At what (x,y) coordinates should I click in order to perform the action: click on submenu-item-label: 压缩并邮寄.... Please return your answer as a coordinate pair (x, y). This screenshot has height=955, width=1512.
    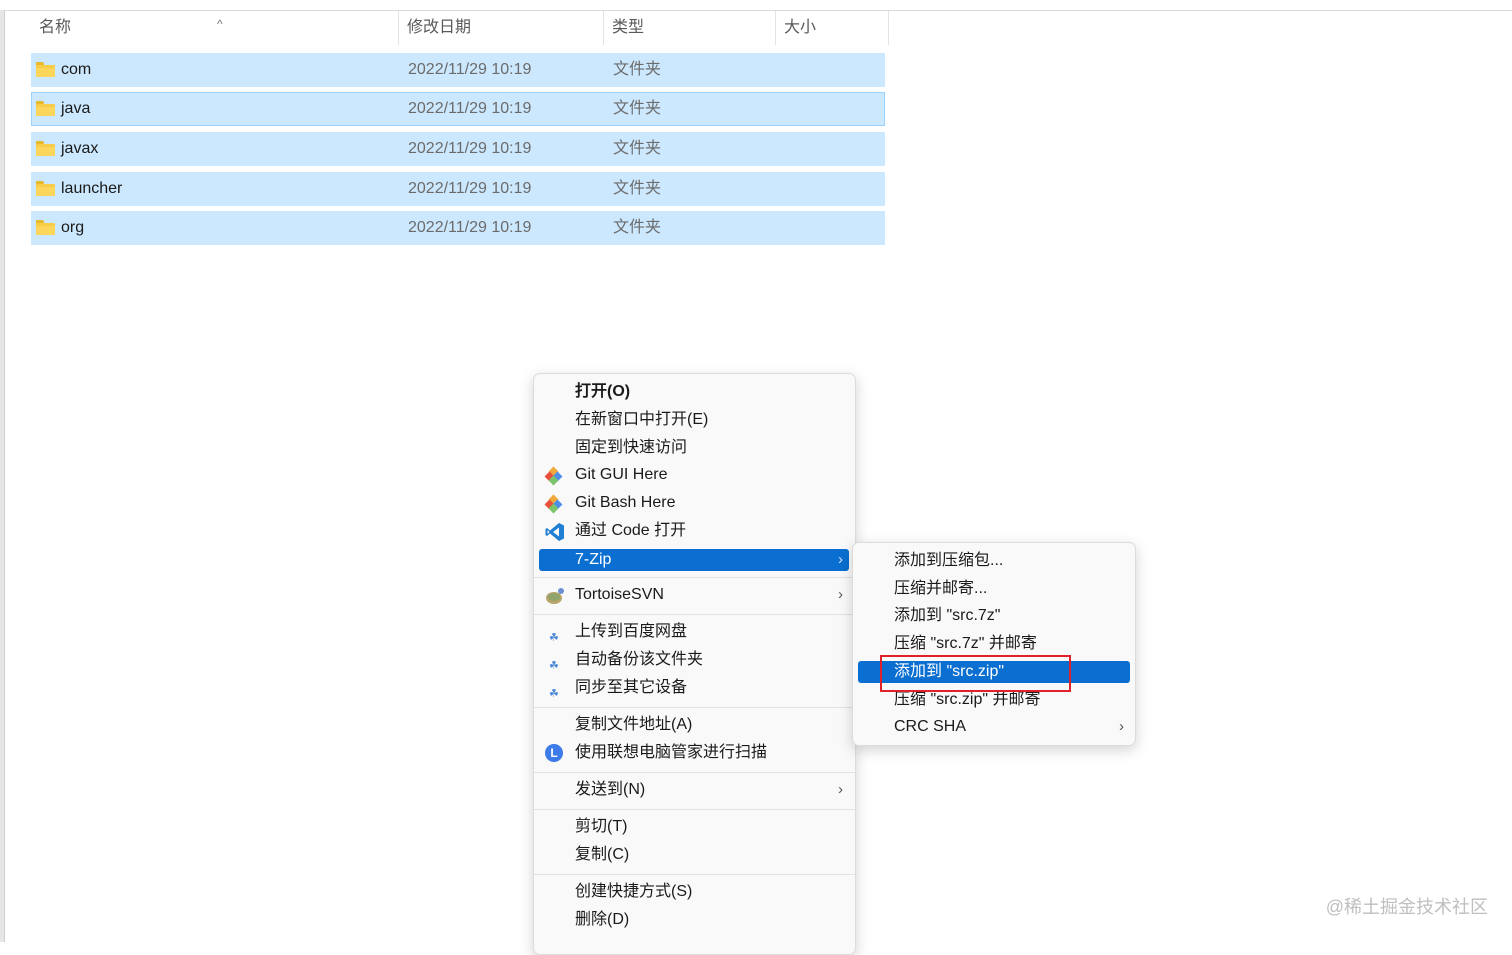
    Looking at the image, I should click on (941, 588).